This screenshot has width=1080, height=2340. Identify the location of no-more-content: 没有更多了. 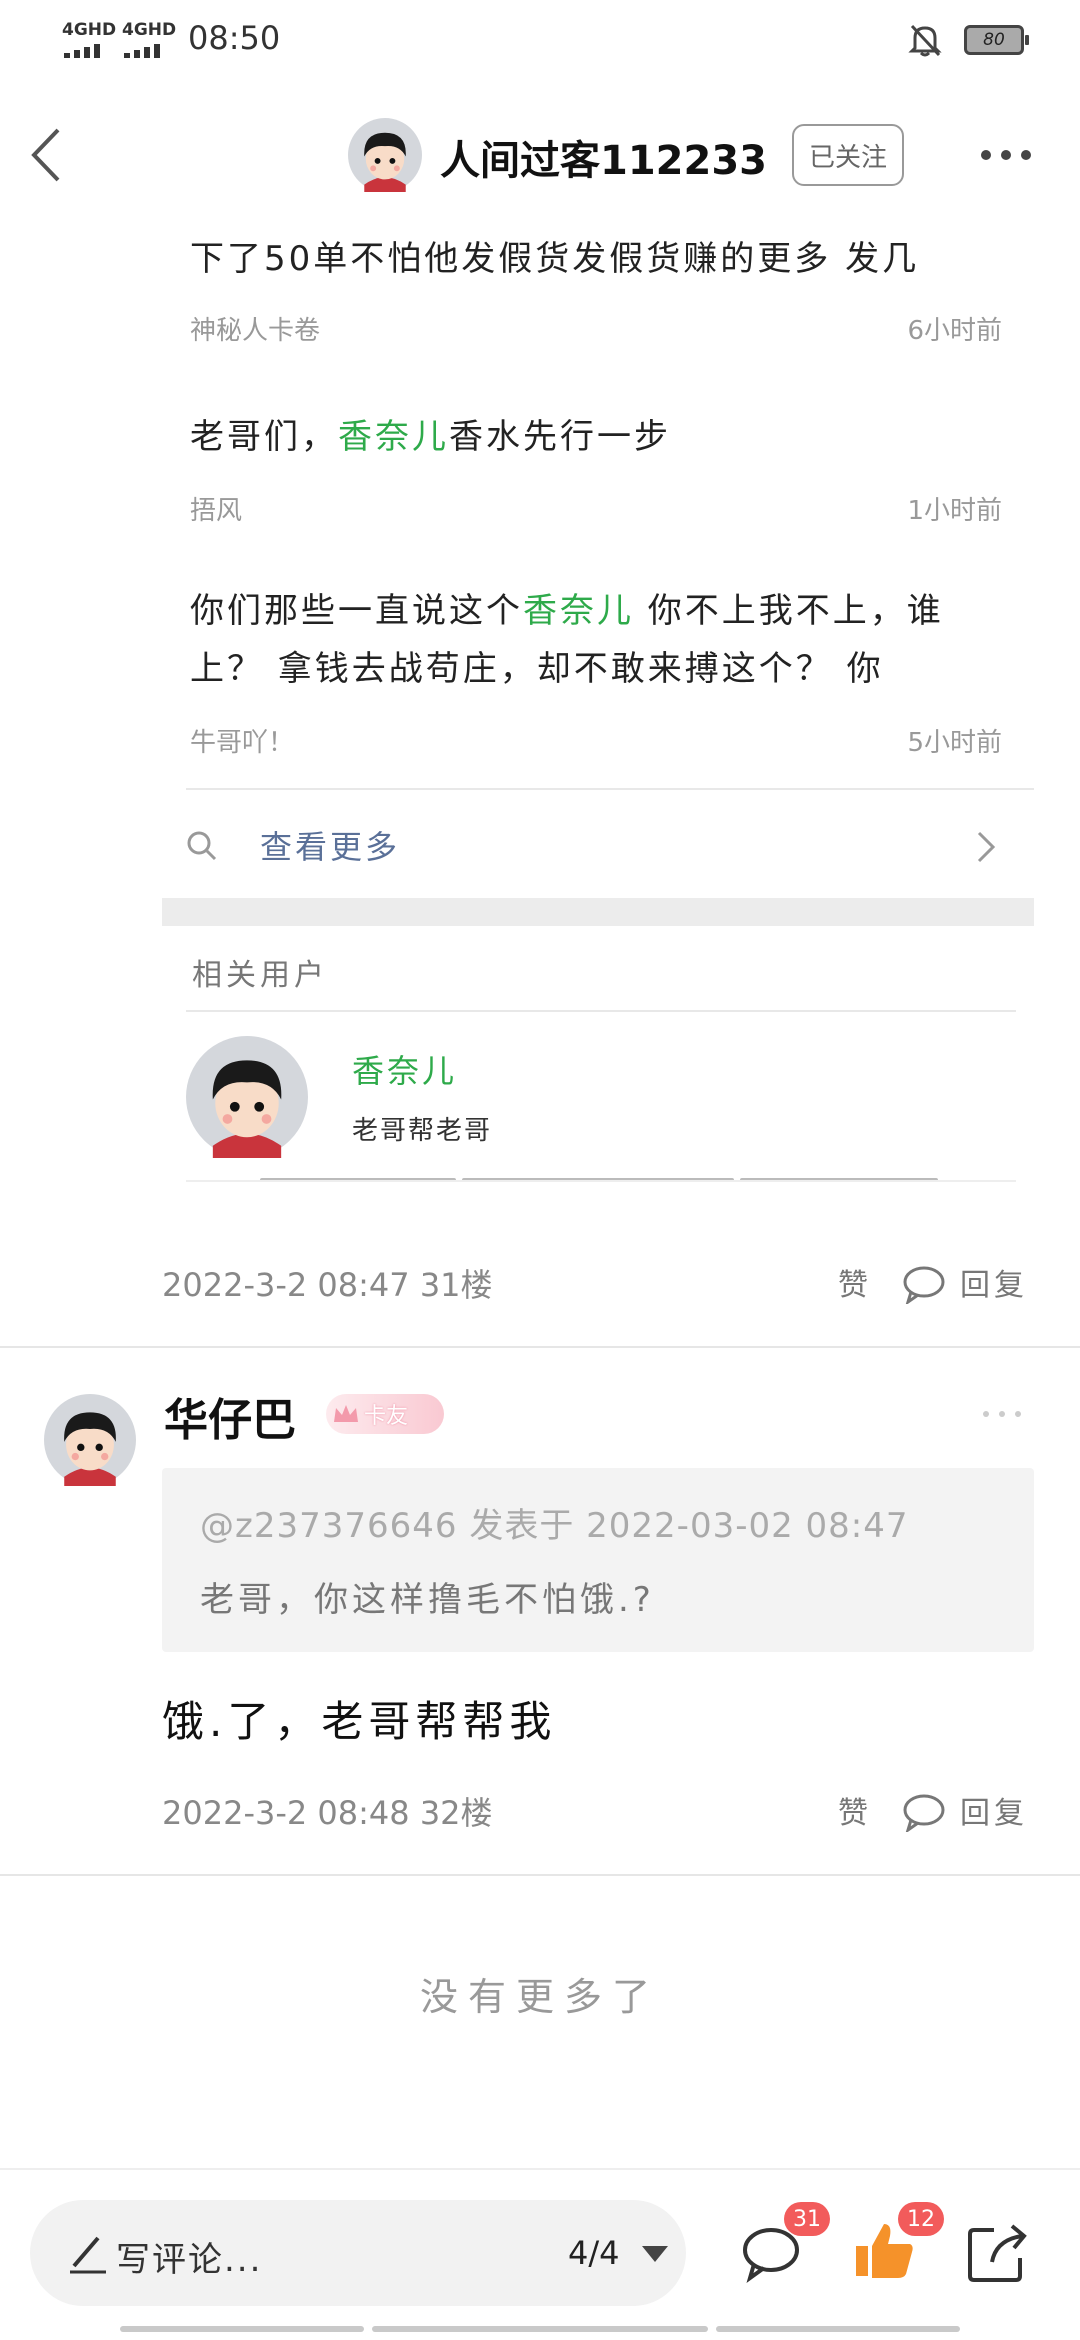
(539, 1997).